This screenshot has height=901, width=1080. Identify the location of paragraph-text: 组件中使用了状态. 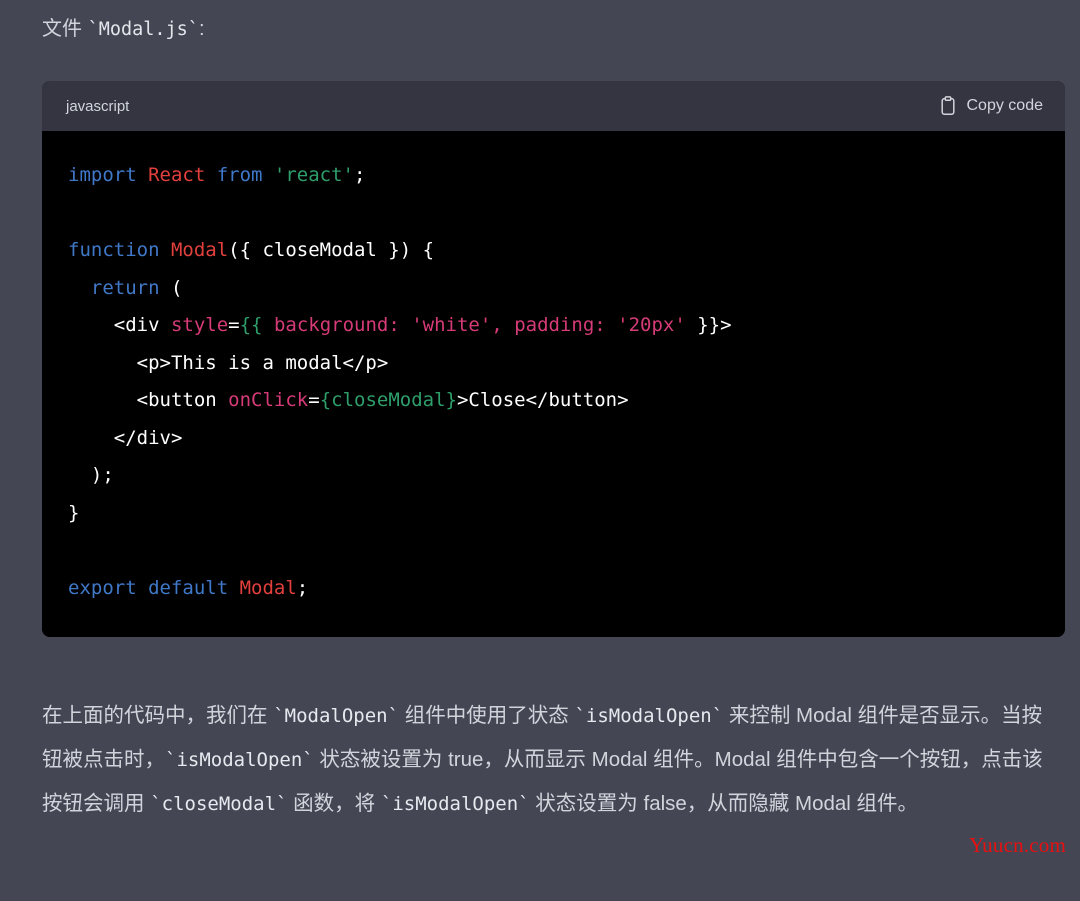
(487, 715).